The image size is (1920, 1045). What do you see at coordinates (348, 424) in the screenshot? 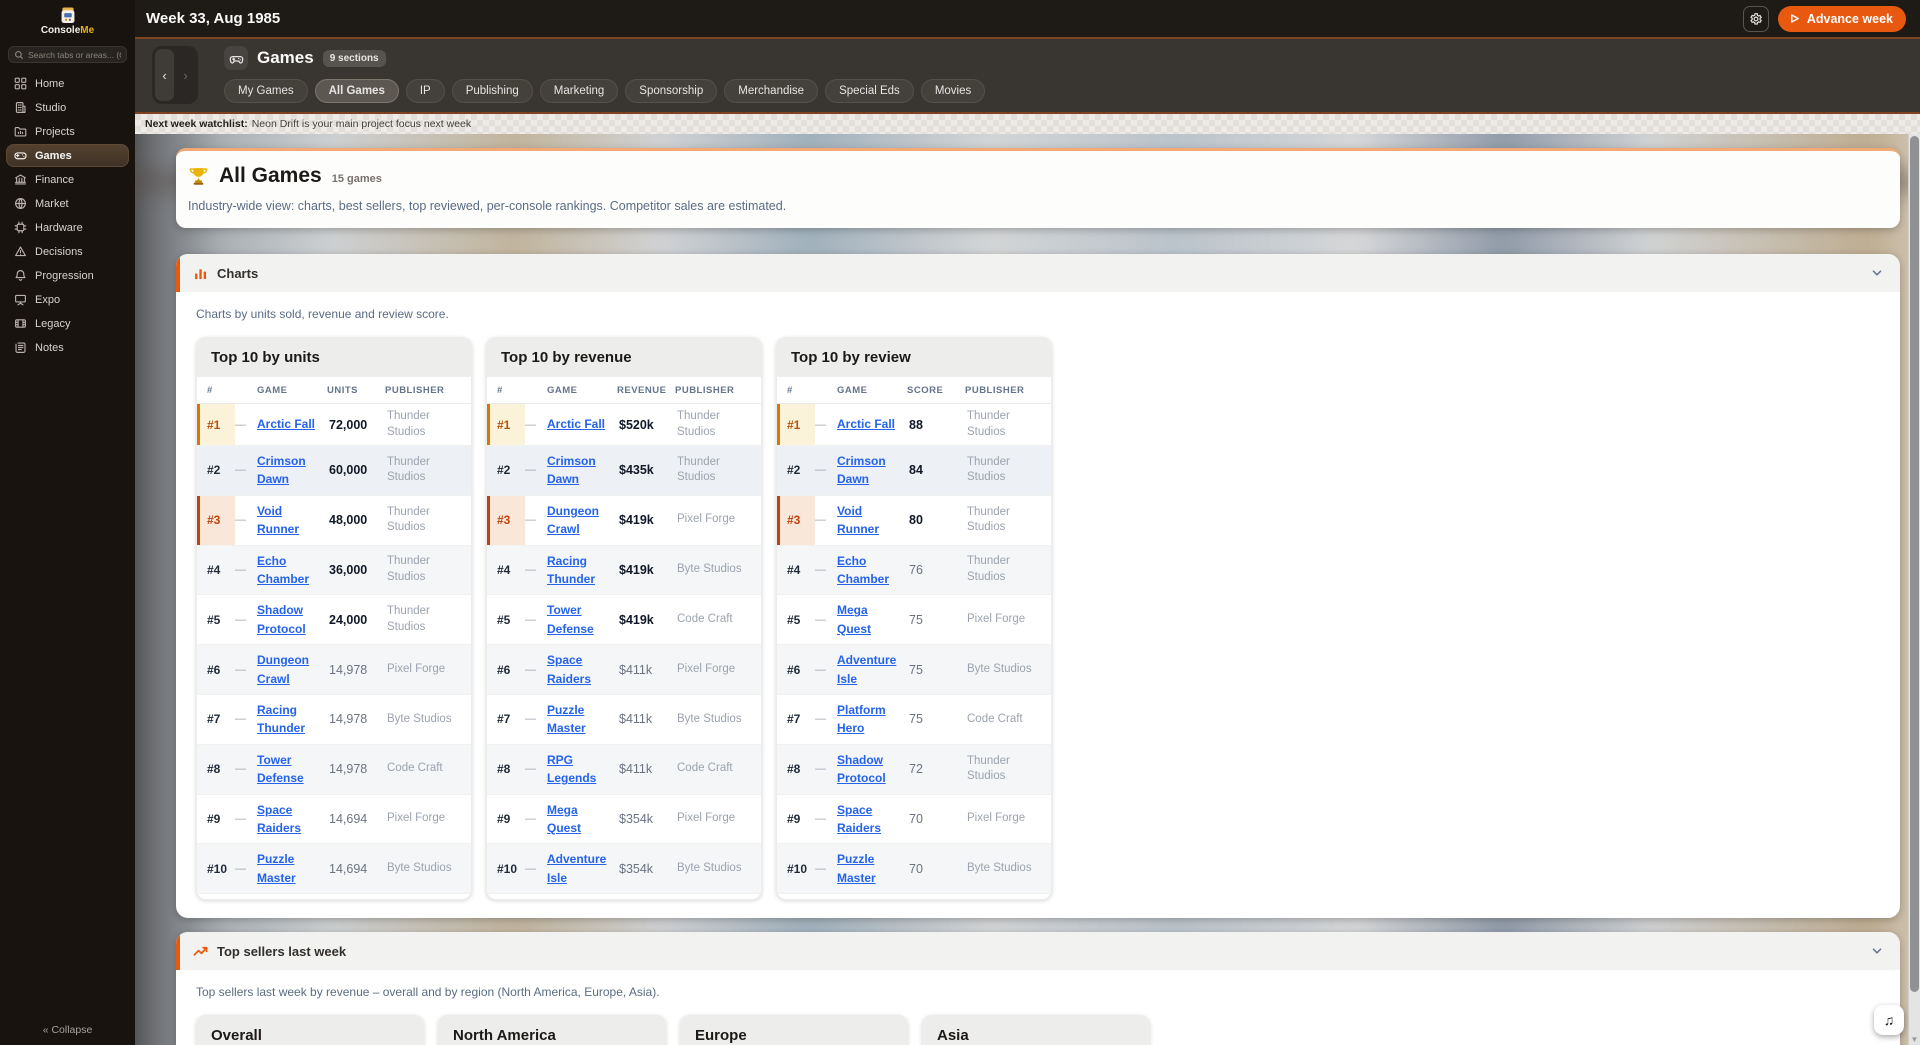
I see `value-cell: 72,000` at bounding box center [348, 424].